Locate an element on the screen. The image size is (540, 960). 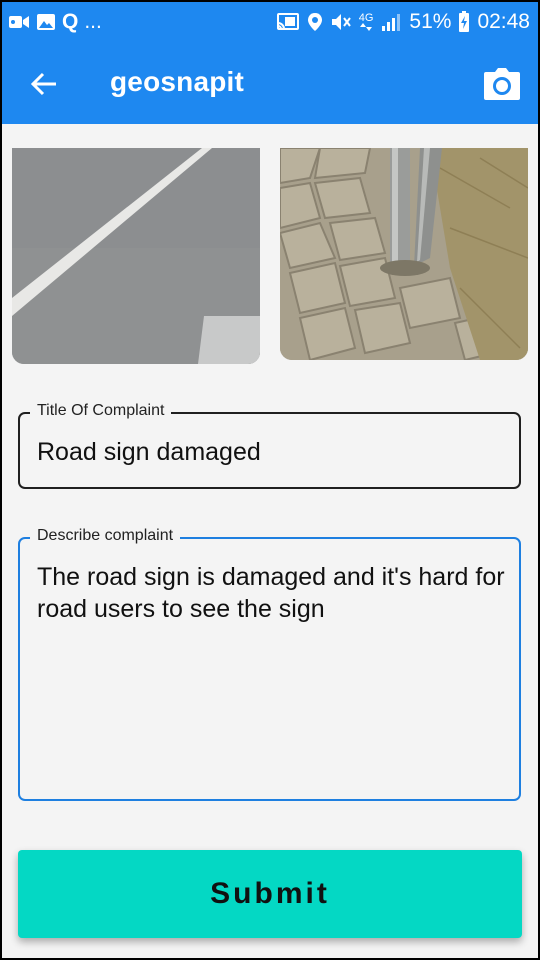
status-bar: Q ... 4G 51% 02:48 is located at coordinates (270, 23).